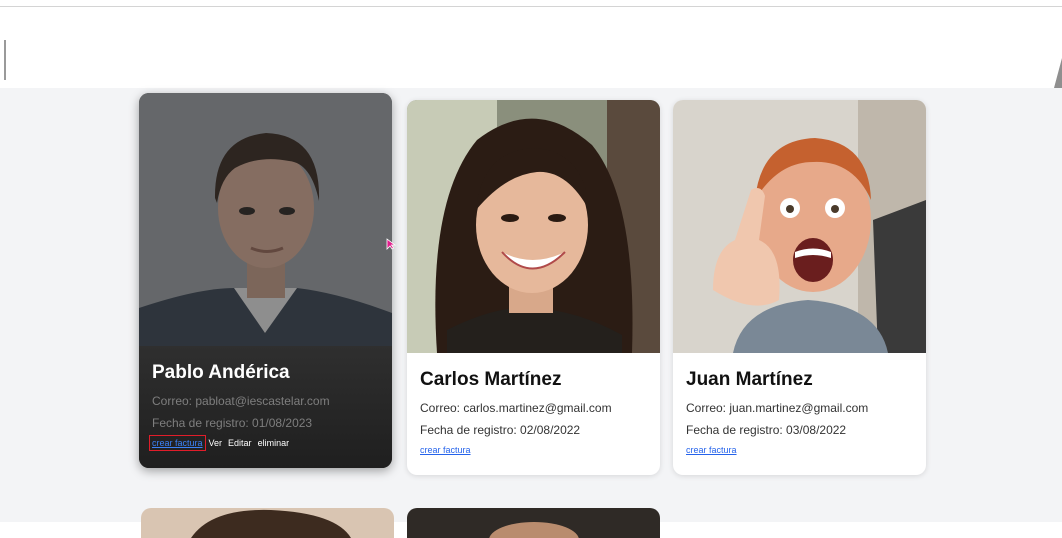 The width and height of the screenshot is (1062, 538). Describe the element at coordinates (491, 379) in the screenshot. I see `user-name: Carlos Martínez` at that location.